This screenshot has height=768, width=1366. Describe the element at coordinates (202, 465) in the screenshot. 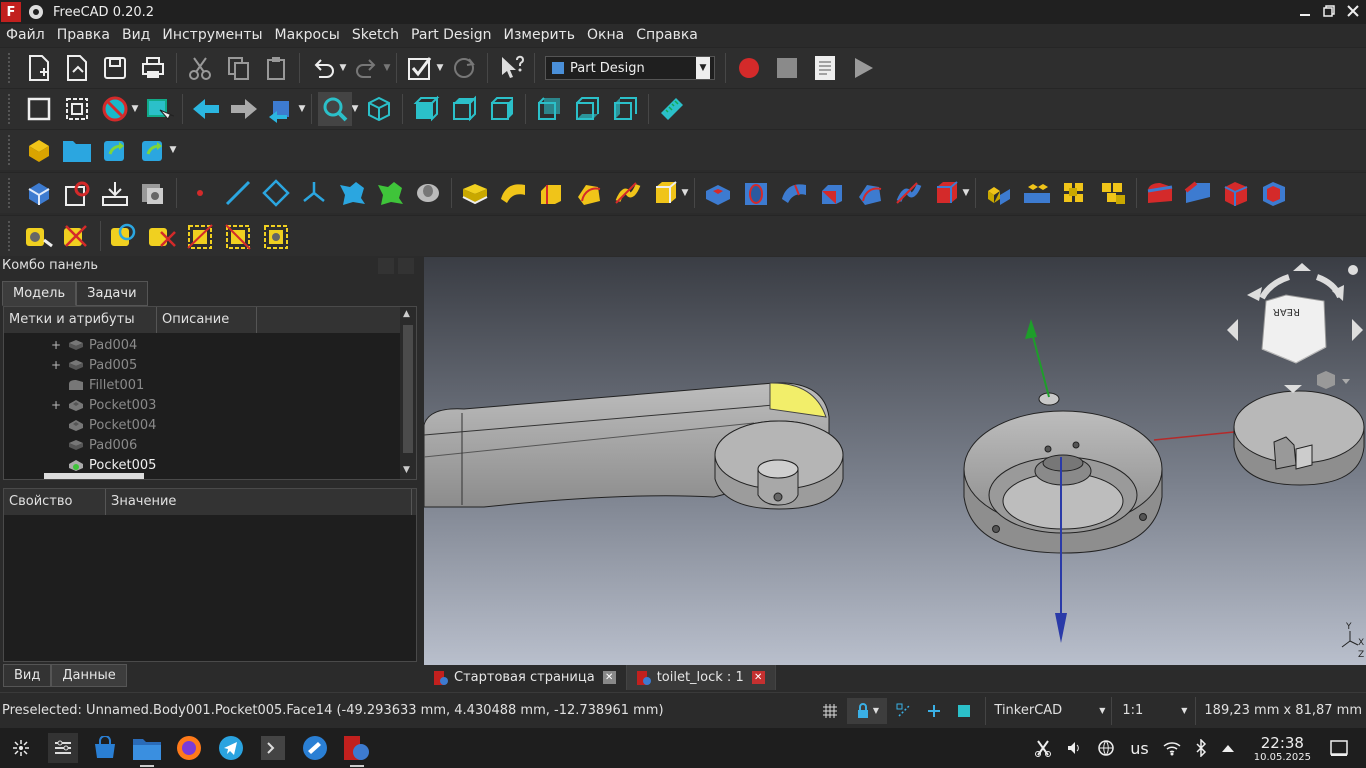

I see `tree-item-pocket005: Pocket005` at that location.